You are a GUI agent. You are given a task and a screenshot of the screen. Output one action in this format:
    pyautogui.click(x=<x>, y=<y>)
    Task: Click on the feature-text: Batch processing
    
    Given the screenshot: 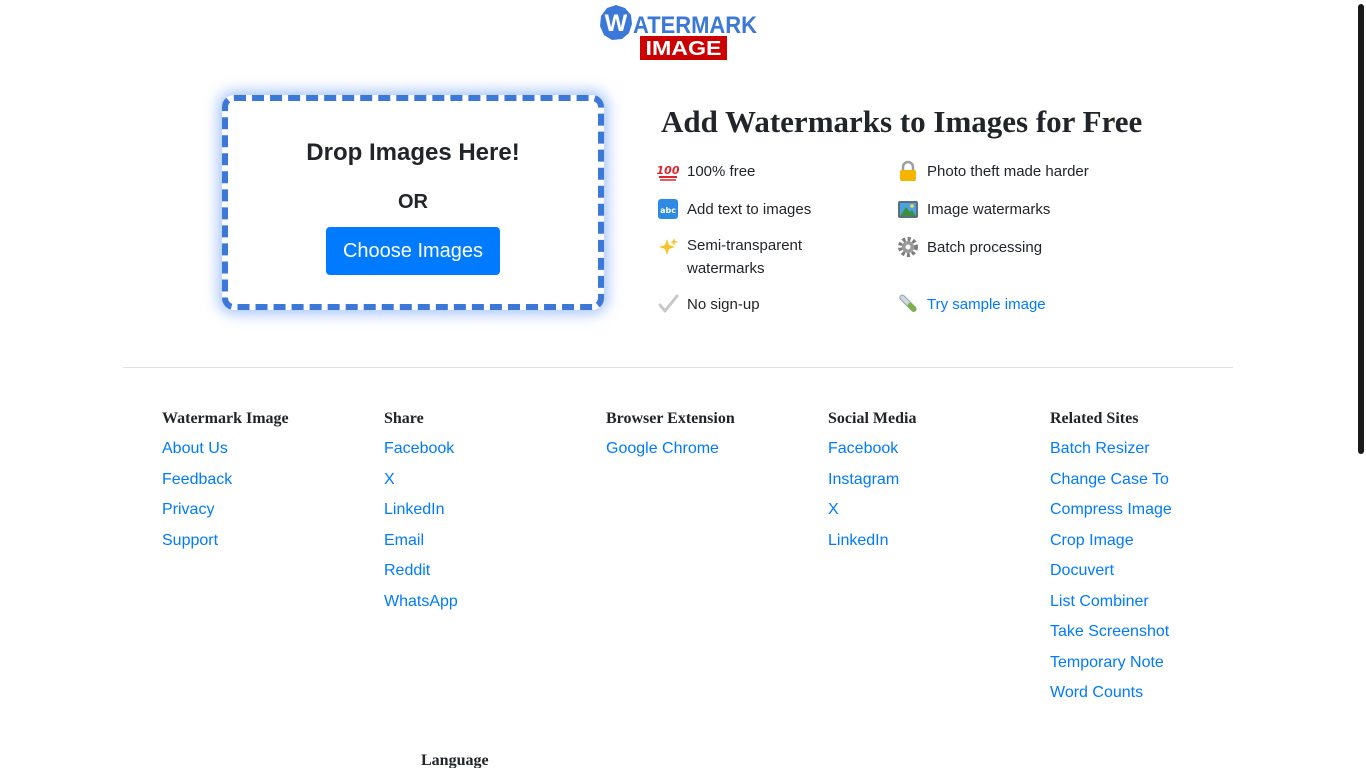 What is the action you would take?
    pyautogui.click(x=985, y=247)
    